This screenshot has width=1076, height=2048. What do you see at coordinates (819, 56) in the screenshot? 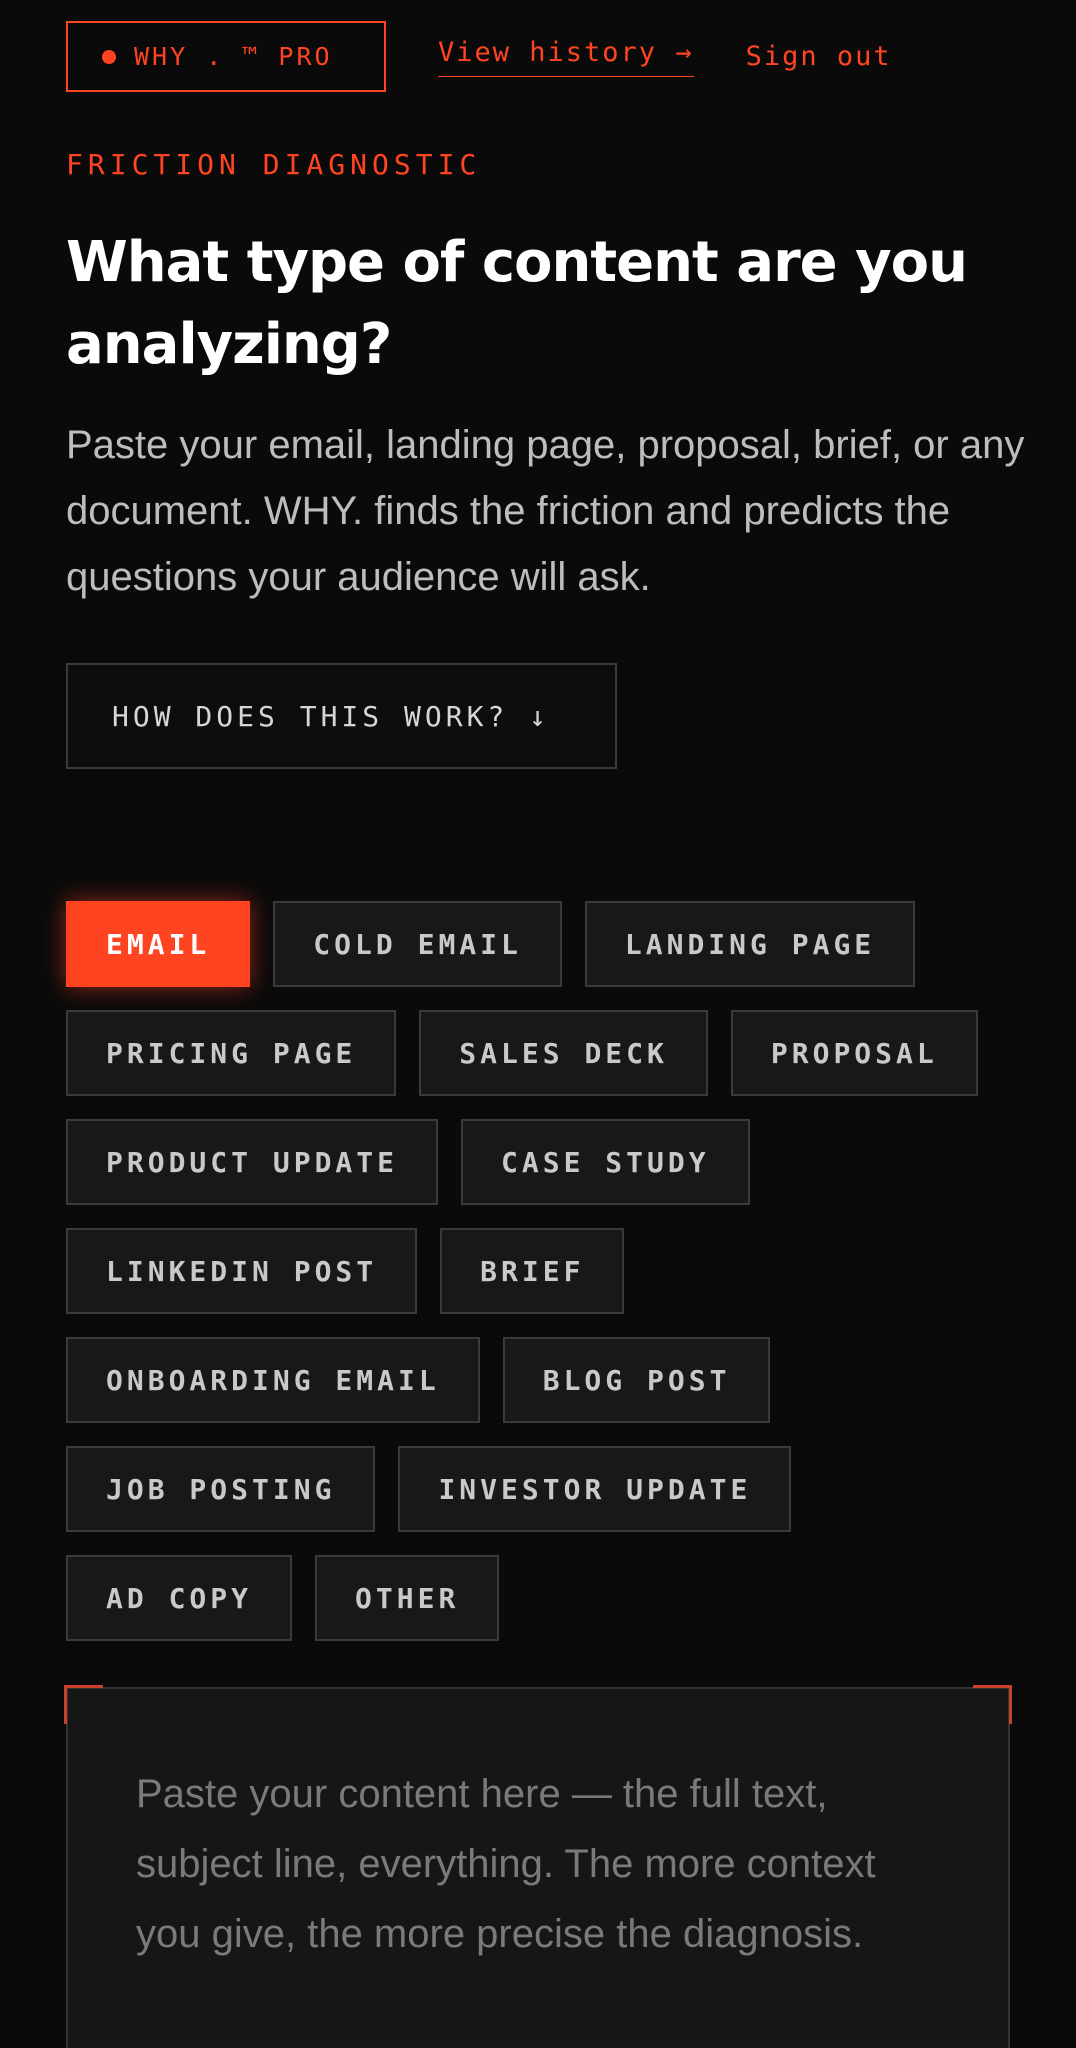
I see `sign-out-link: Sign out` at bounding box center [819, 56].